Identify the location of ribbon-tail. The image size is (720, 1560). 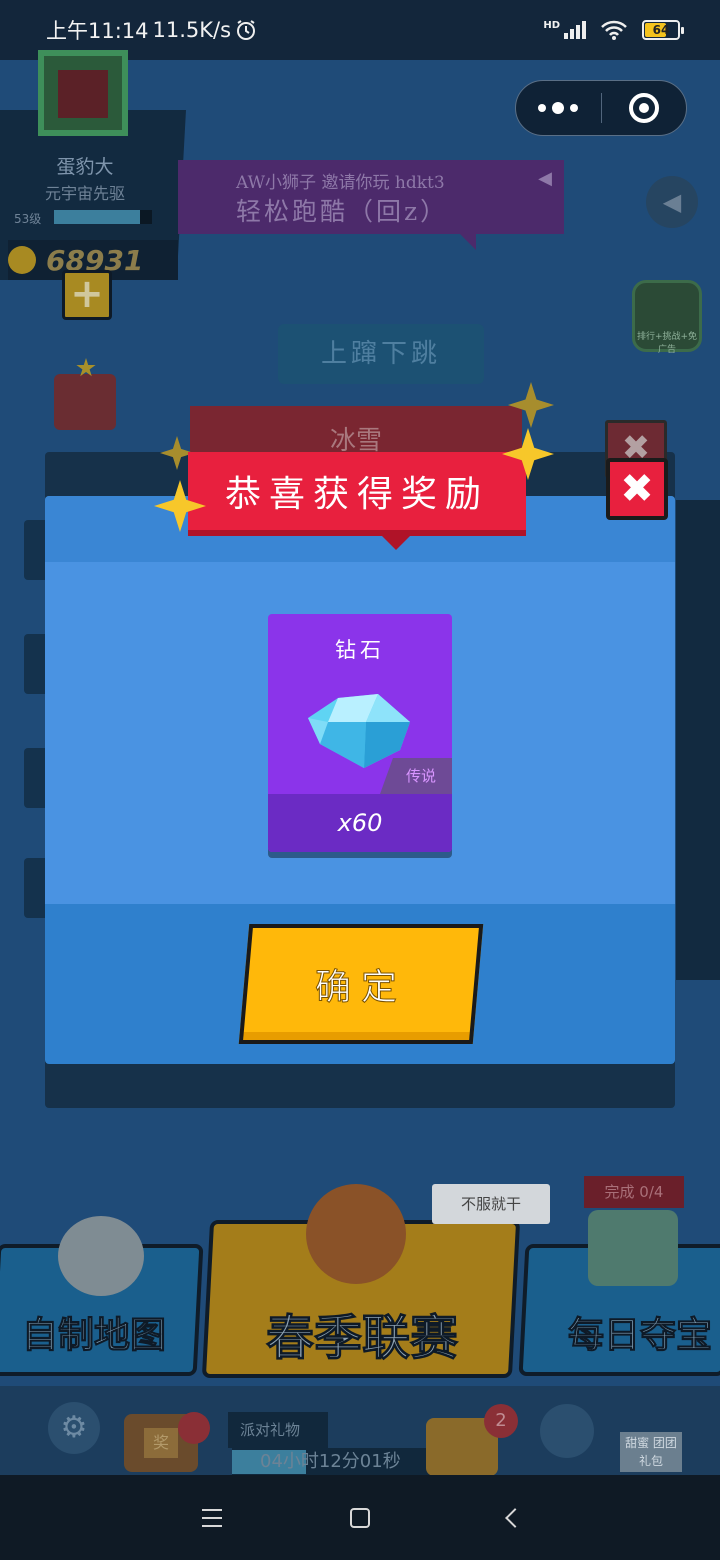
(396, 542).